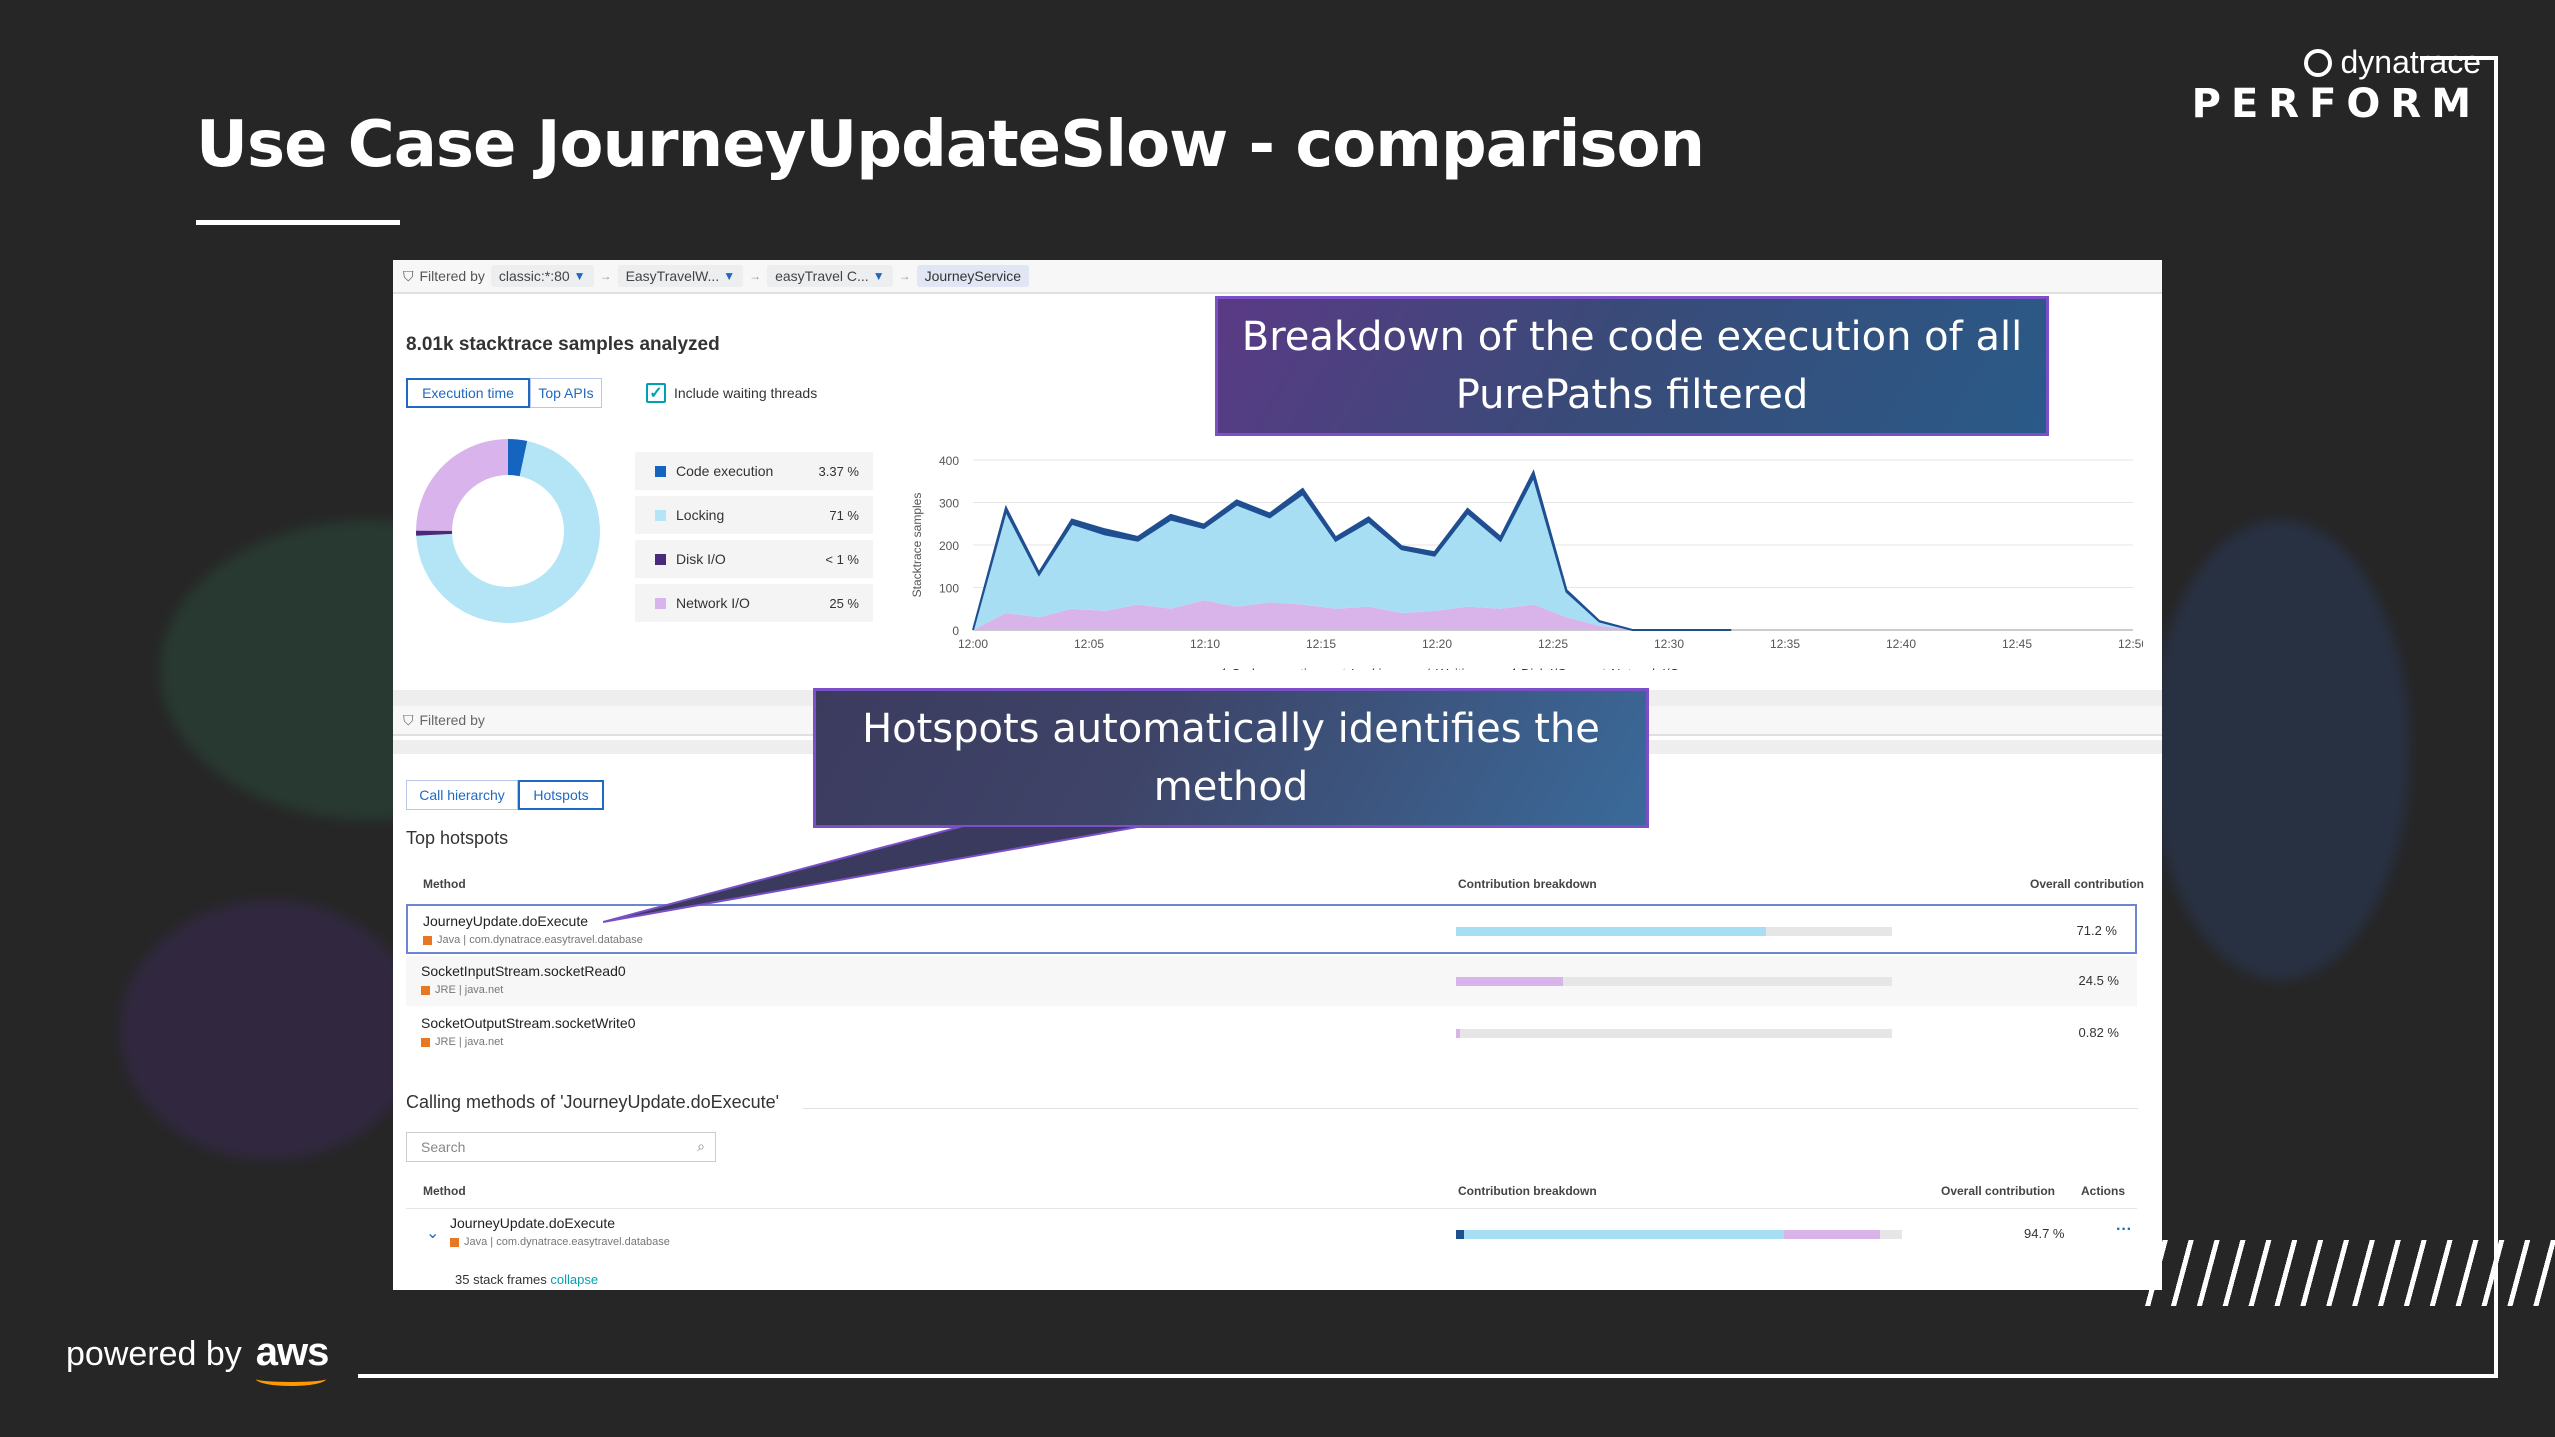 This screenshot has height=1437, width=2555. What do you see at coordinates (2103, 1191) in the screenshot?
I see `col-actions: Actions` at bounding box center [2103, 1191].